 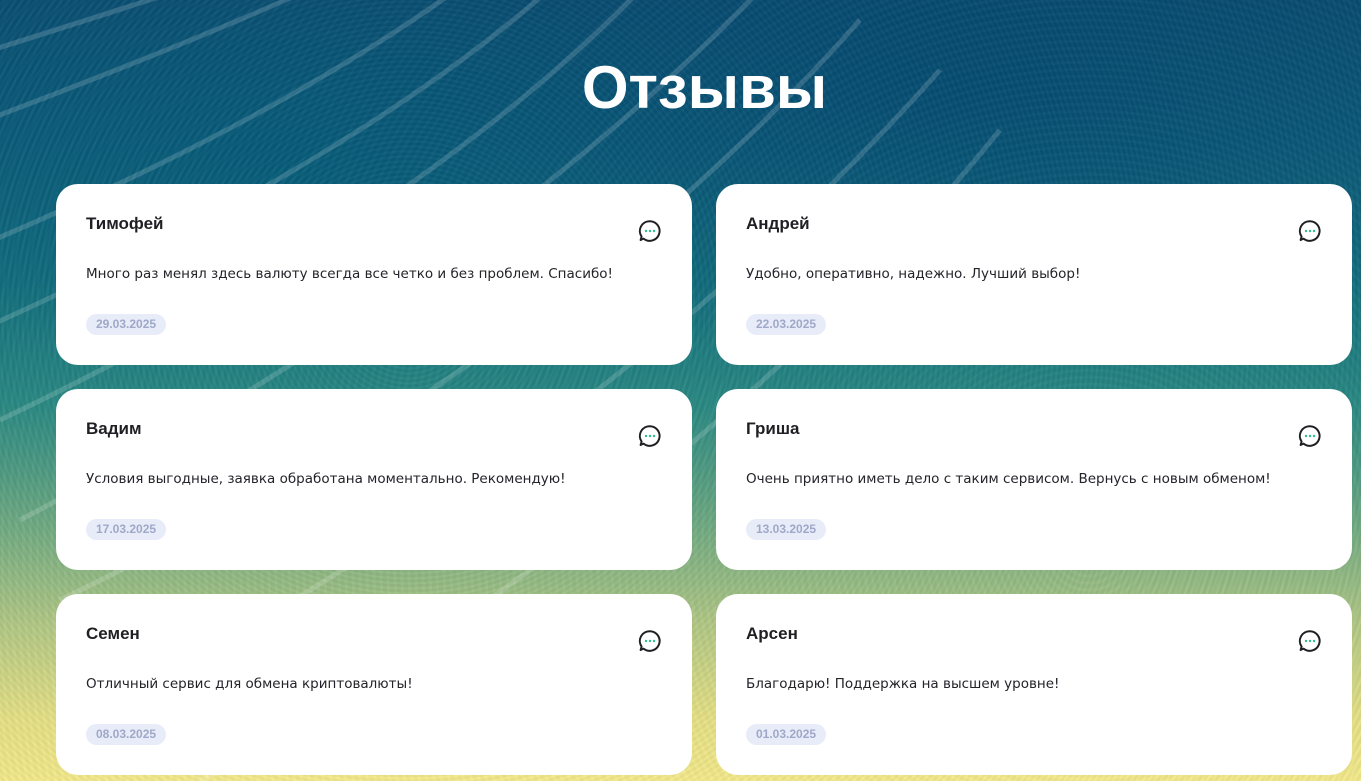 What do you see at coordinates (126, 324) in the screenshot?
I see `review-date-badge: 29.03.2025` at bounding box center [126, 324].